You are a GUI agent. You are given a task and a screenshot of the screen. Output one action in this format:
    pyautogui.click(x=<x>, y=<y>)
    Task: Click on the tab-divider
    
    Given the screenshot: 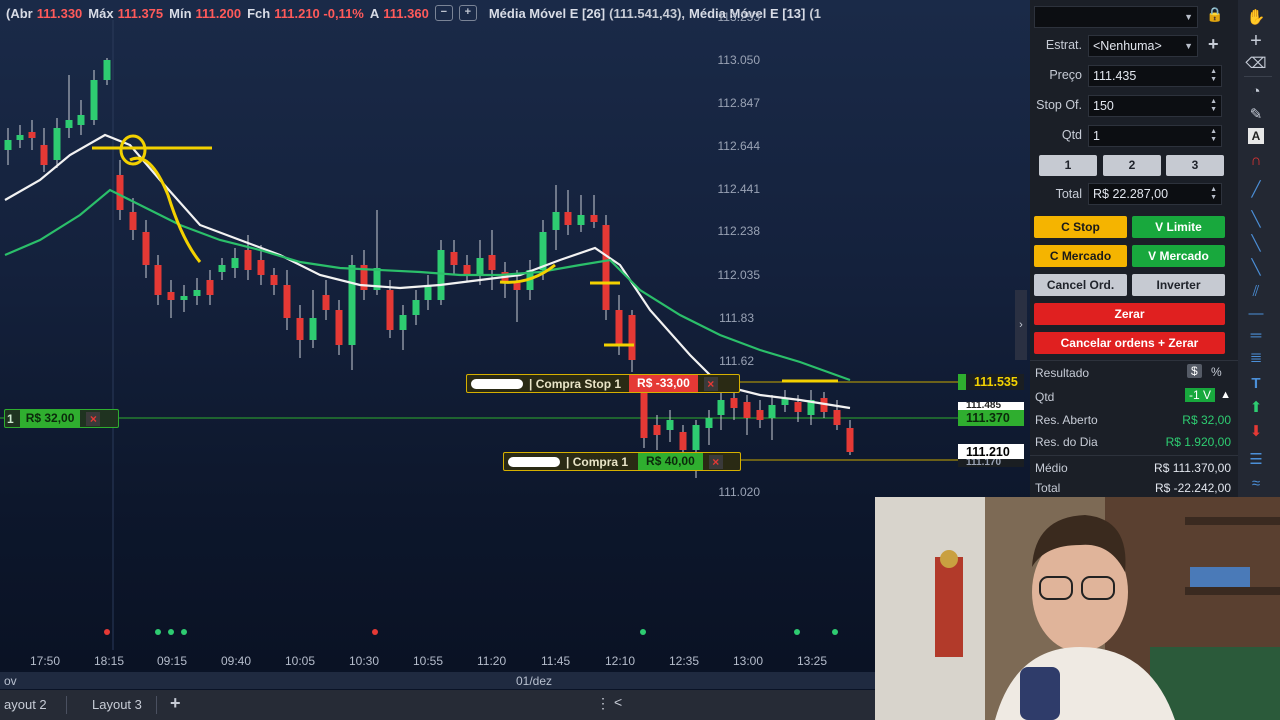 What is the action you would take?
    pyautogui.click(x=156, y=705)
    